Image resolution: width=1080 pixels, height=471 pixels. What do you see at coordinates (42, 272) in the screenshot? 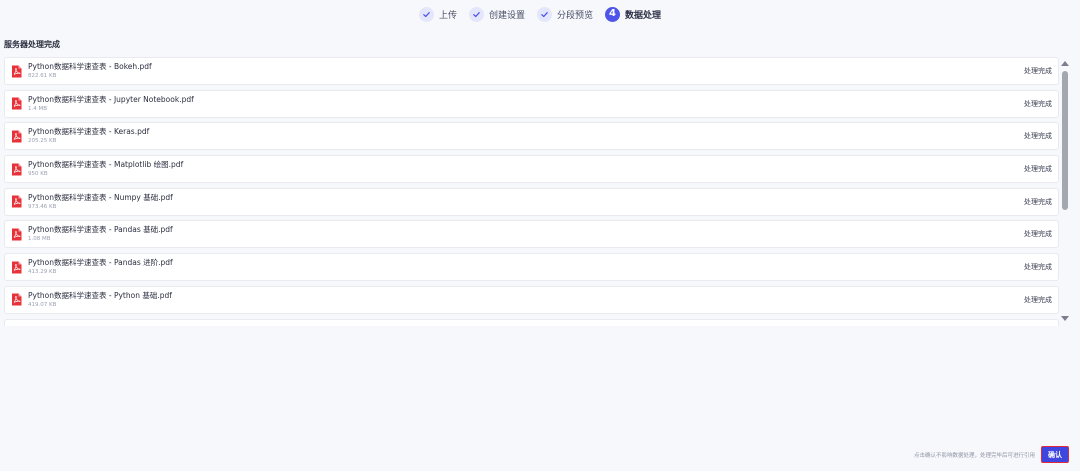
I see `file-size: 413.29 KB` at bounding box center [42, 272].